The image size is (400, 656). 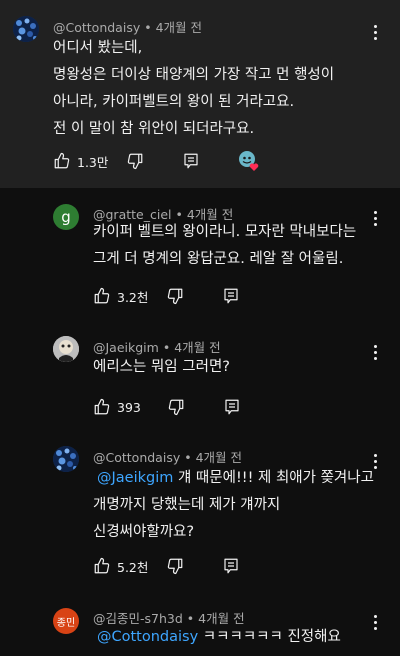 What do you see at coordinates (129, 407) in the screenshot?
I see `like-count: 393` at bounding box center [129, 407].